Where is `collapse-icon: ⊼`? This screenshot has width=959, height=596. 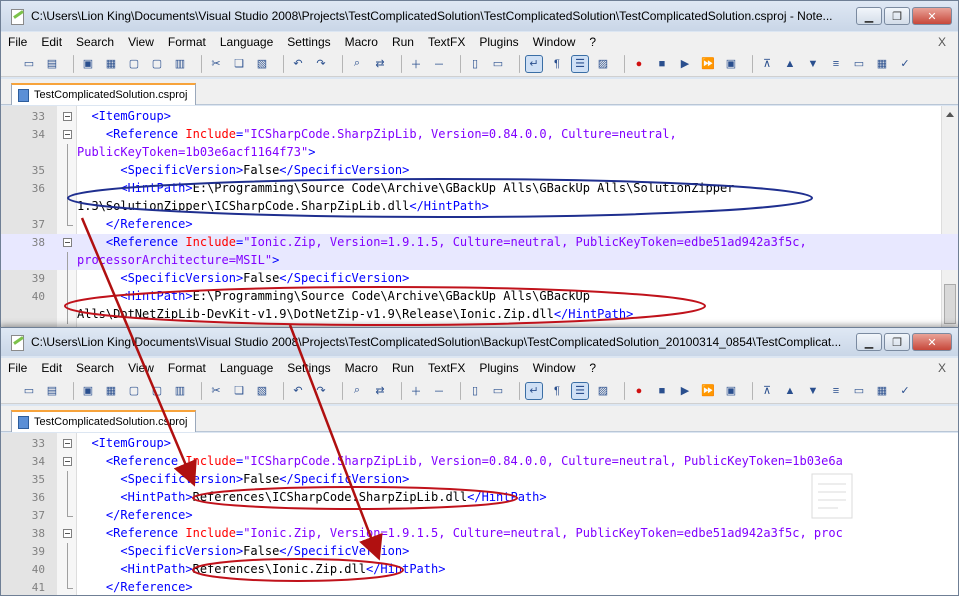 collapse-icon: ⊼ is located at coordinates (767, 391).